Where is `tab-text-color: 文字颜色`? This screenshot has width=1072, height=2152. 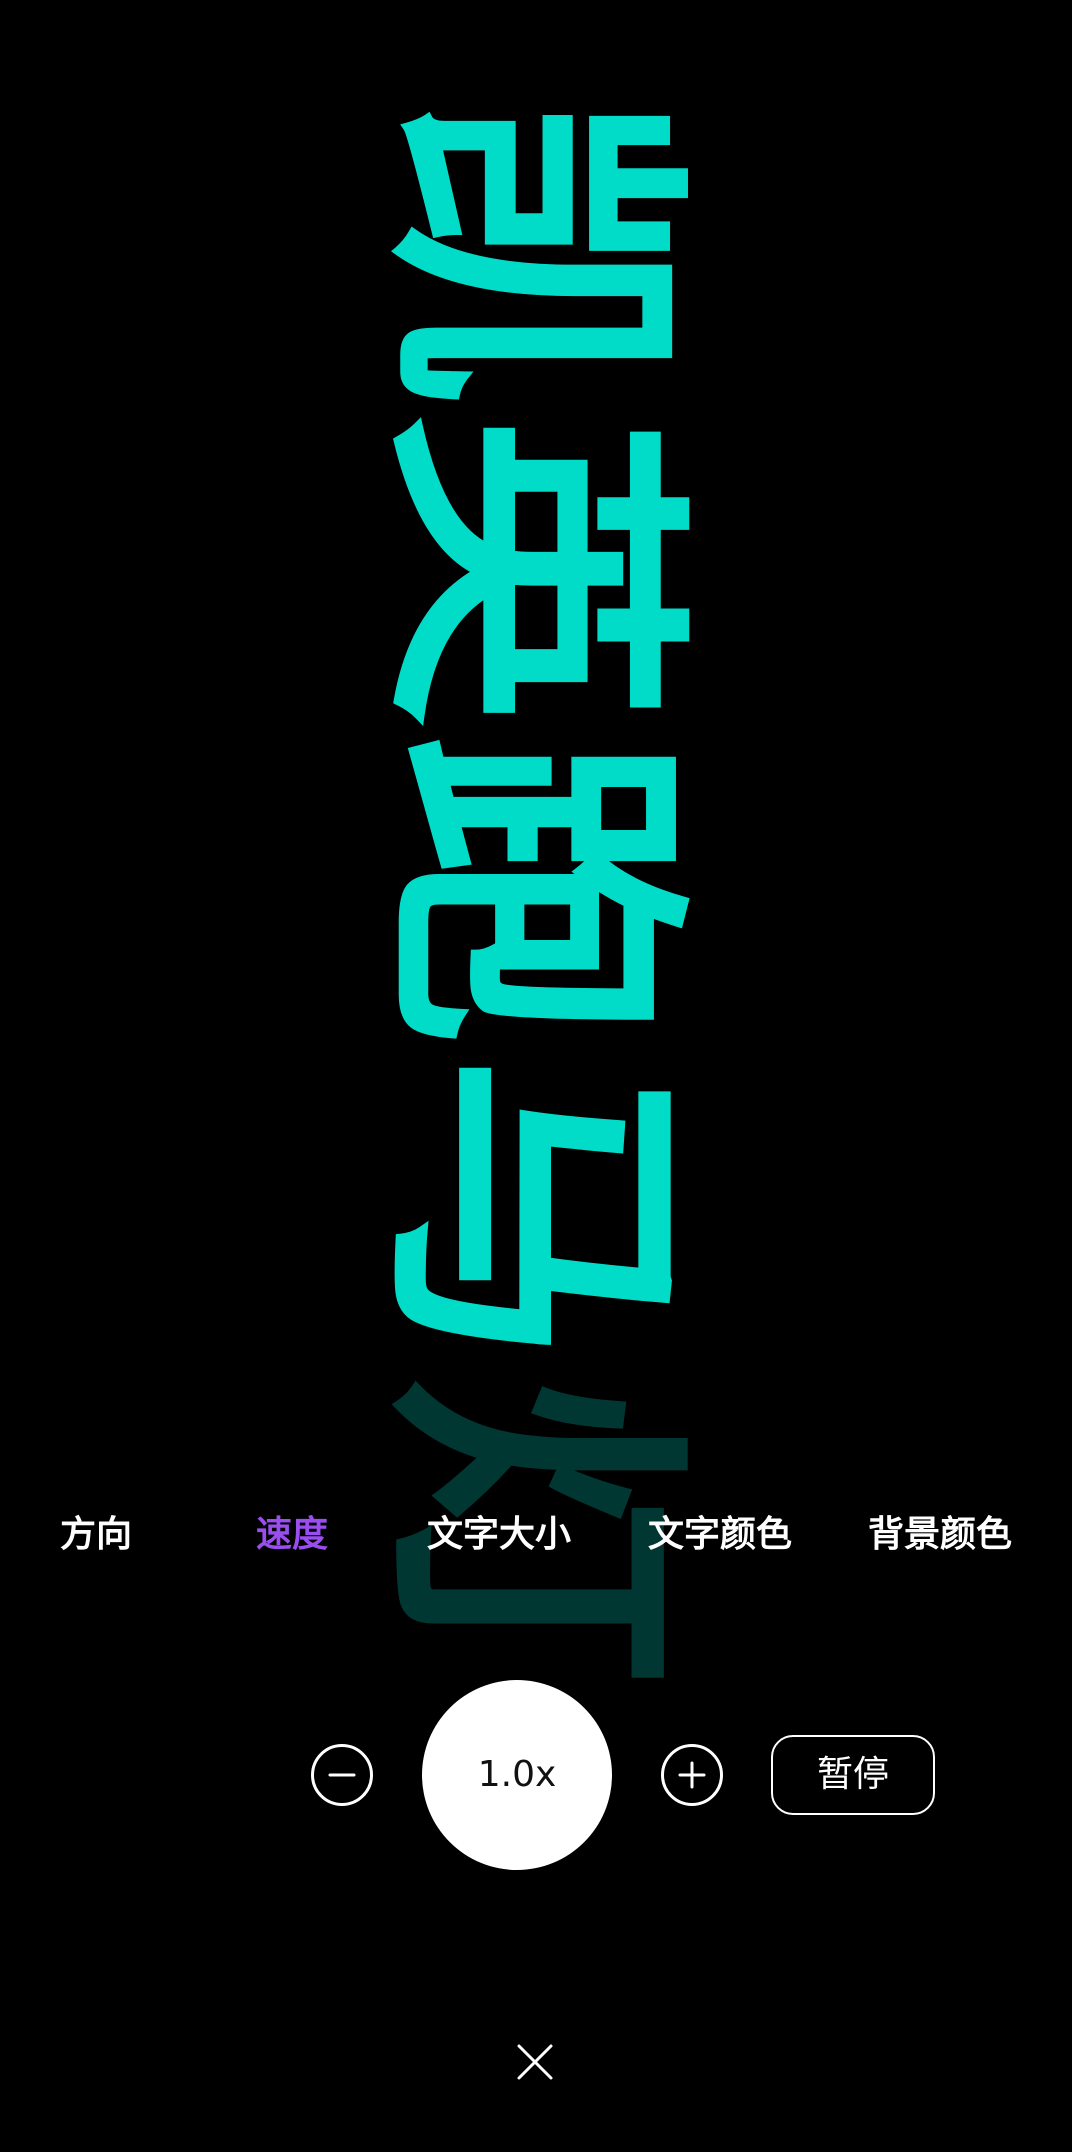 tab-text-color: 文字颜色 is located at coordinates (720, 1535).